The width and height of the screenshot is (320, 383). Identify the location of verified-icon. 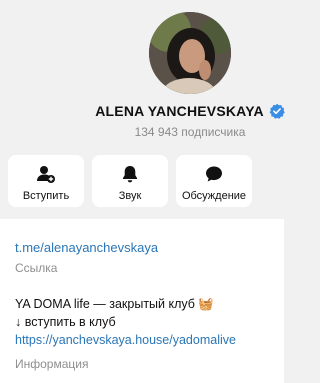
(277, 111).